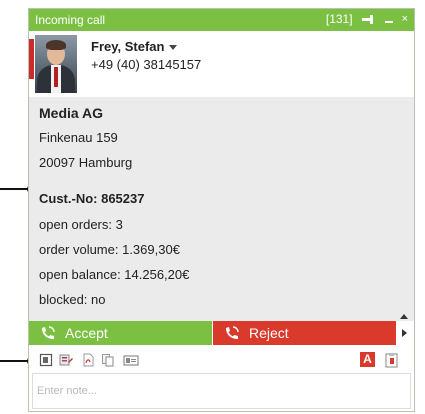  I want to click on title-controls: [131] ×, so click(367, 19).